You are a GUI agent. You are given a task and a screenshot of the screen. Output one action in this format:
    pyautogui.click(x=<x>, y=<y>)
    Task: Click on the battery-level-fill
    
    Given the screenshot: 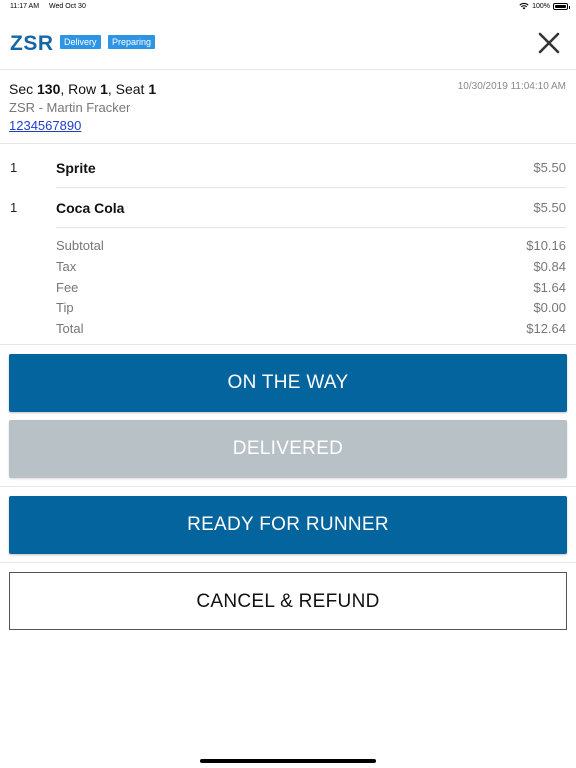 What is the action you would take?
    pyautogui.click(x=560, y=6)
    